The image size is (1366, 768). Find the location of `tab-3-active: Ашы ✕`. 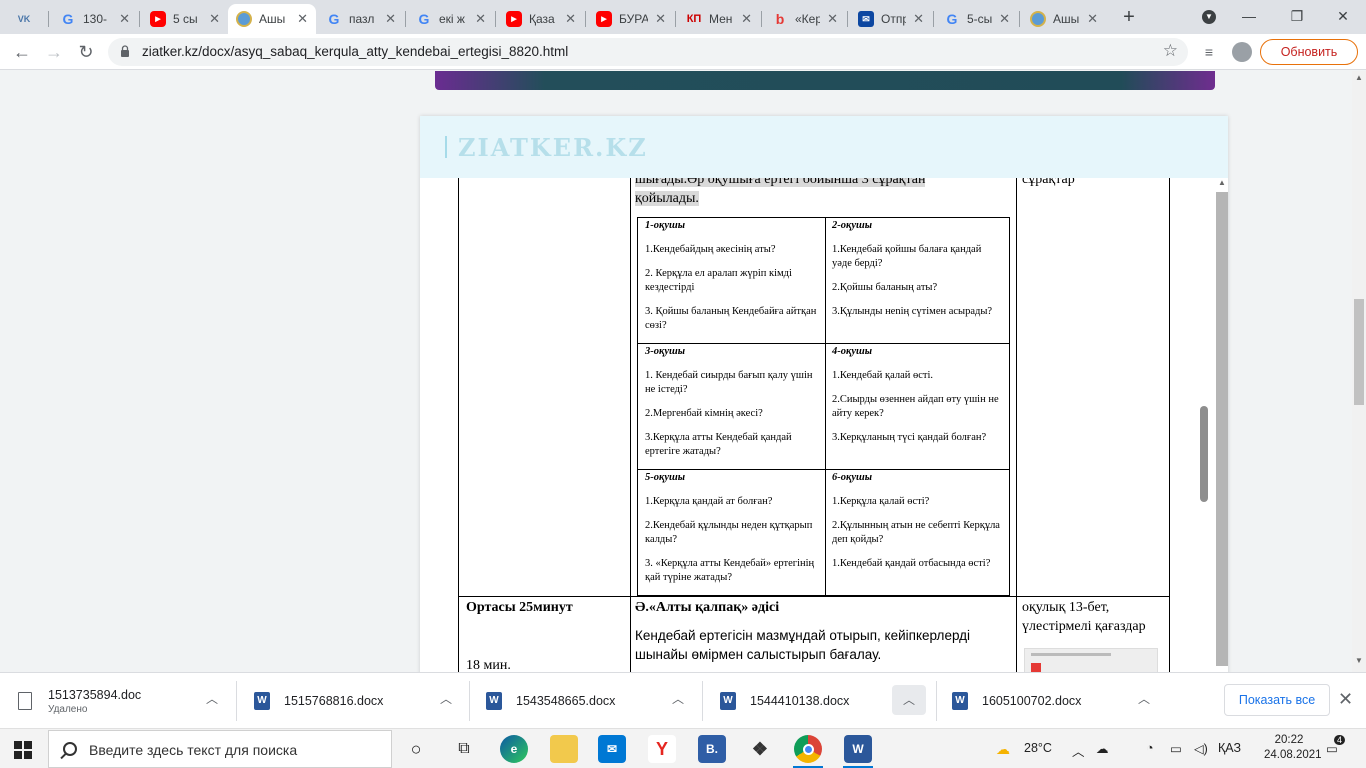

tab-3-active: Ашы ✕ is located at coordinates (272, 19).